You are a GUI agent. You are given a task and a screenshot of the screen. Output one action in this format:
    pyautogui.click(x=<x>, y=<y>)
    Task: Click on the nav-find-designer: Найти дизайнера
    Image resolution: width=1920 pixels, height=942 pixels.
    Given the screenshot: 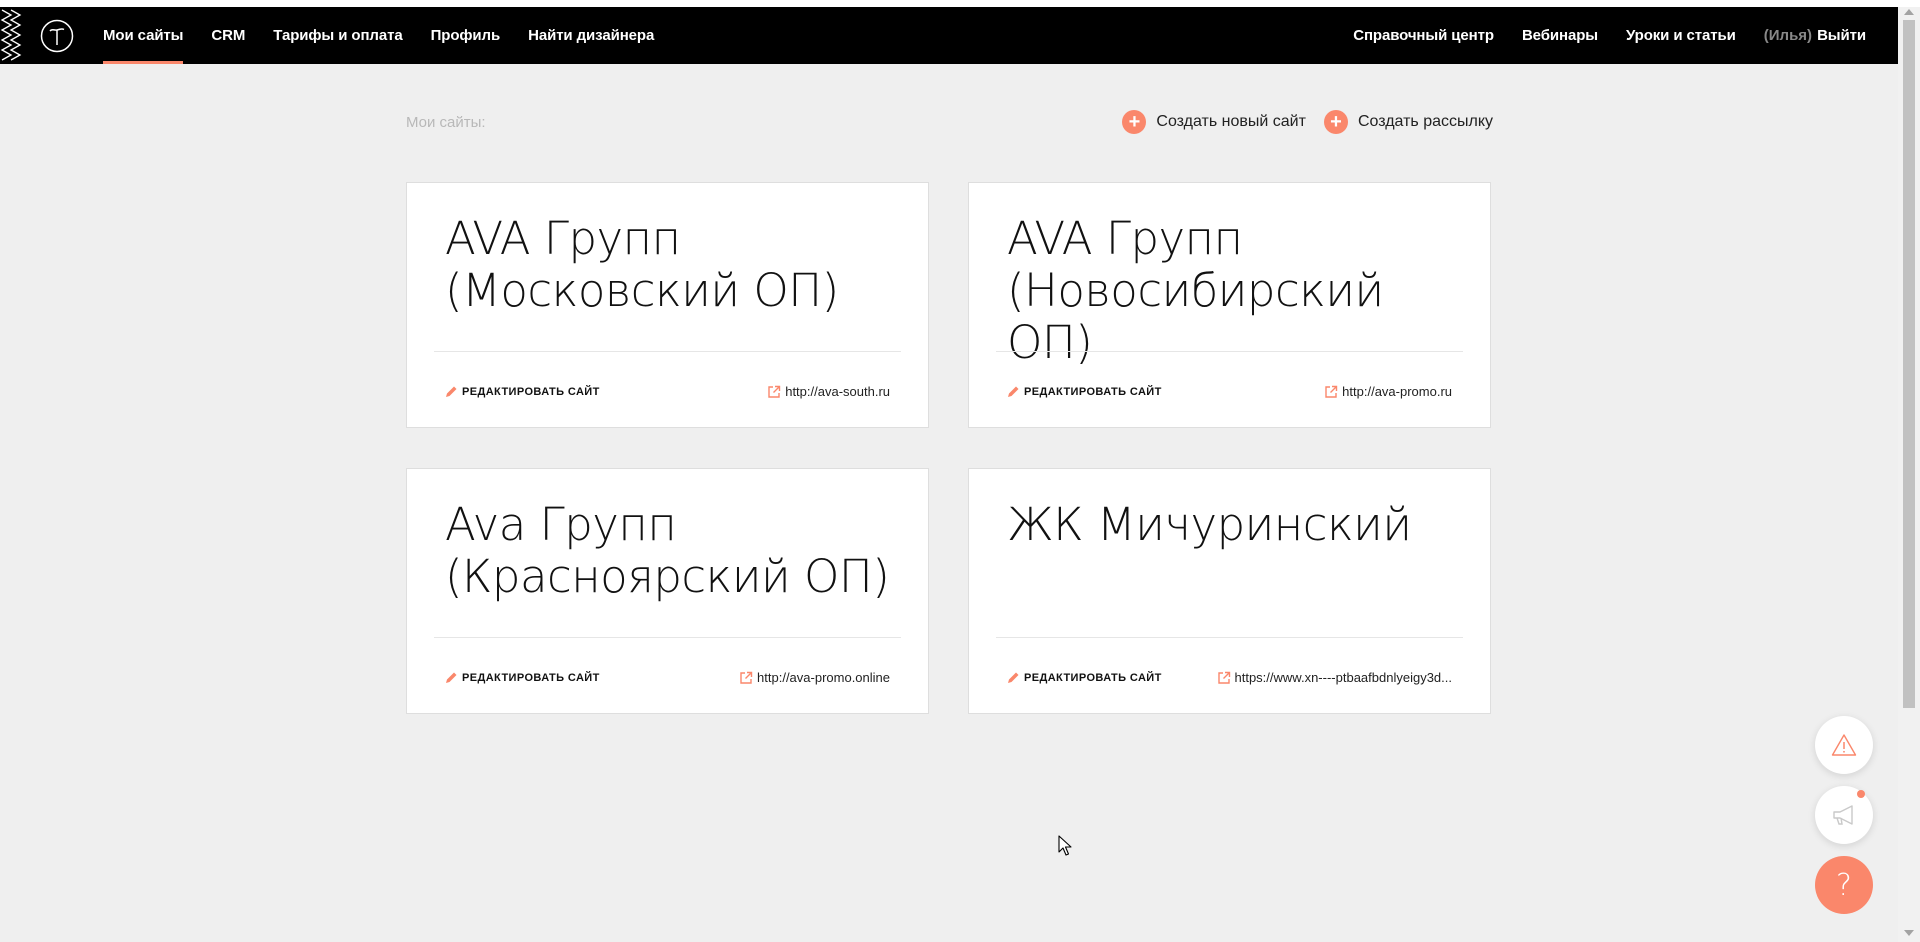 What is the action you would take?
    pyautogui.click(x=591, y=35)
    